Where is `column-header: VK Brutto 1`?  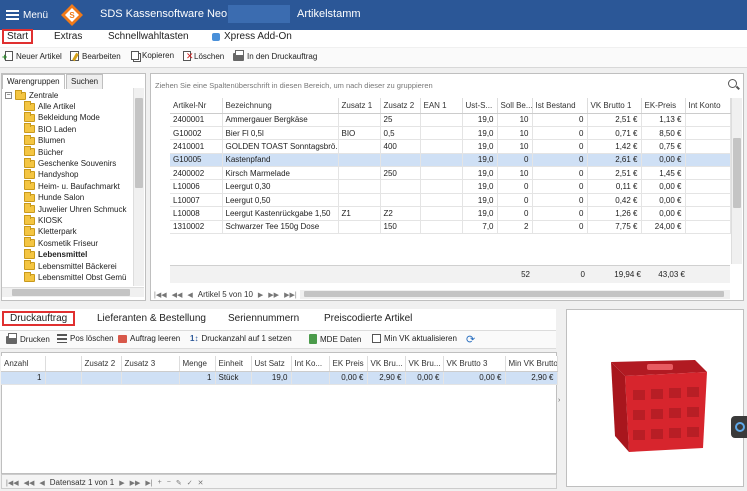 column-header: VK Brutto 1 is located at coordinates (614, 106).